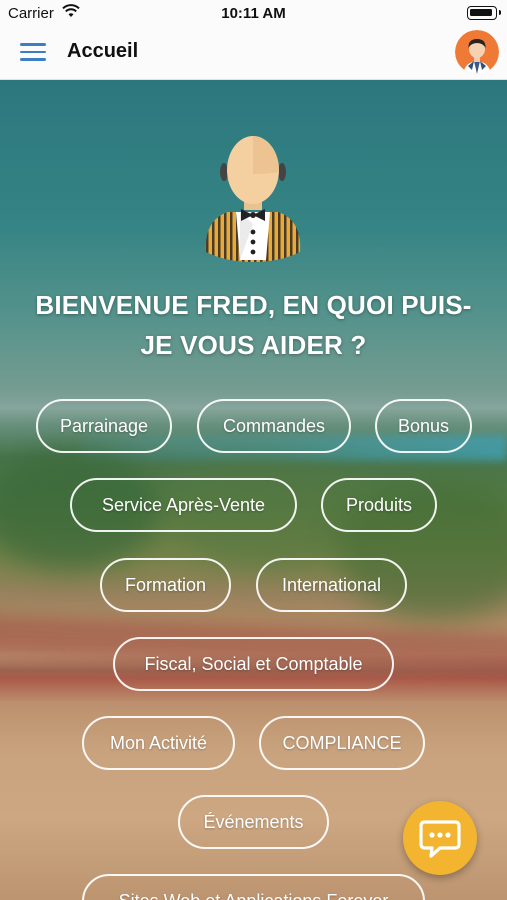 The height and width of the screenshot is (900, 507). Describe the element at coordinates (484, 13) in the screenshot. I see `battery-icon` at that location.